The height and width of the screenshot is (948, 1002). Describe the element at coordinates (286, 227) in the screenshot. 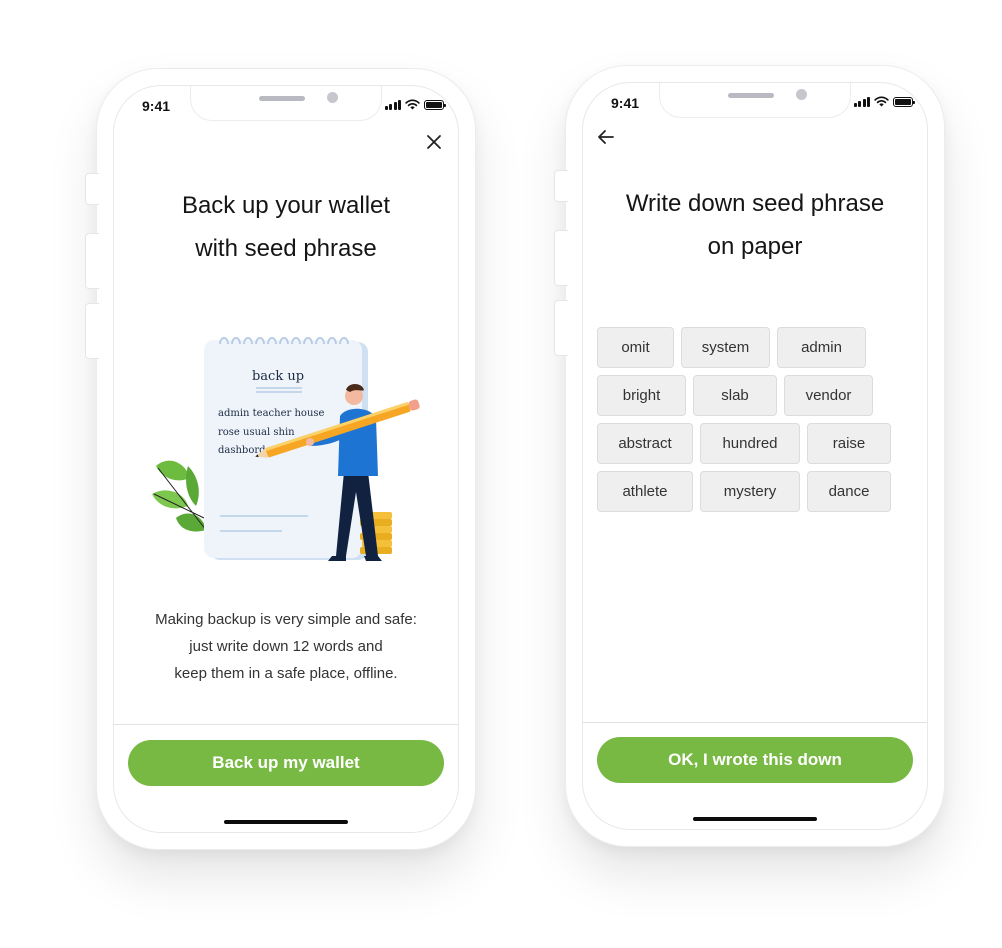

I see `page-title: Back up your wallet with seed phrase` at that location.